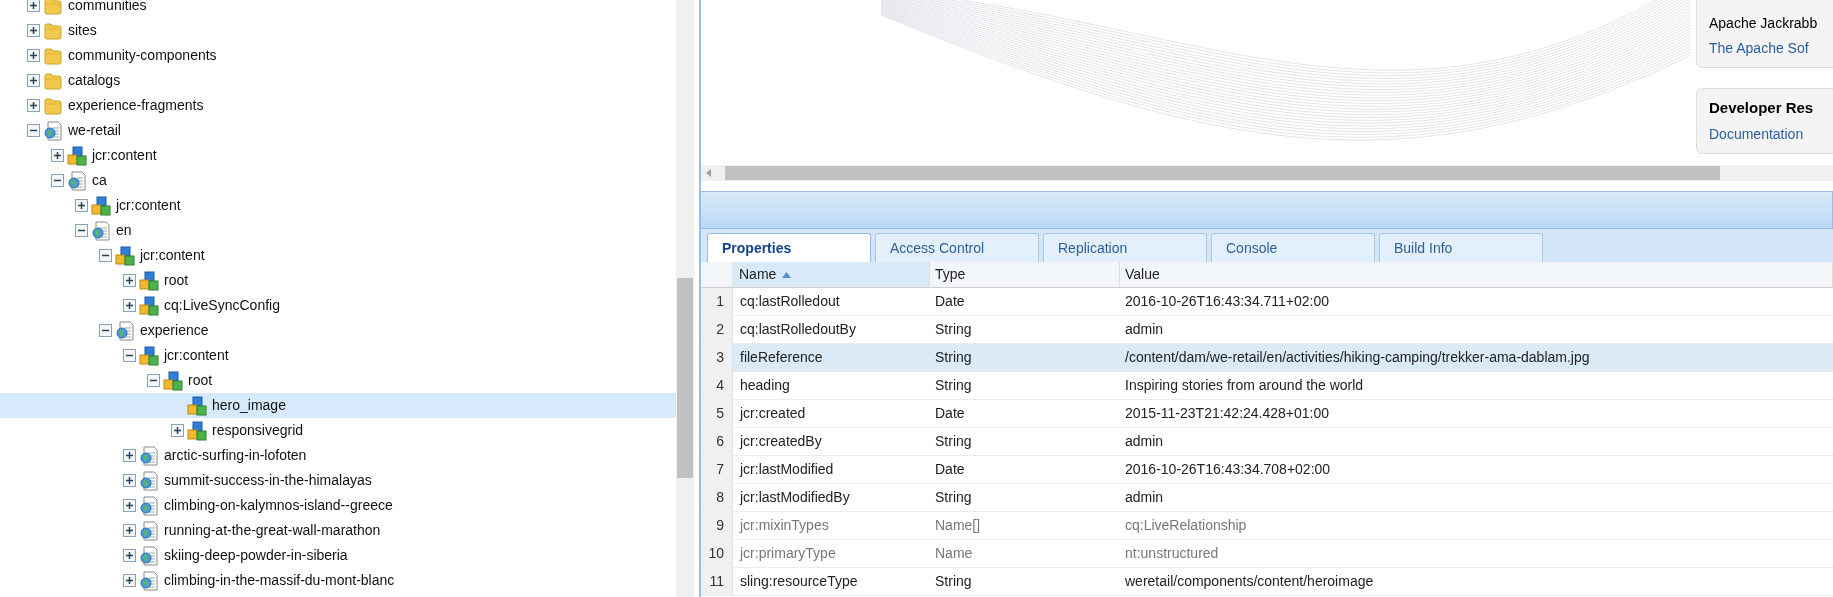 This screenshot has width=1833, height=597. I want to click on row-number: 7, so click(717, 469).